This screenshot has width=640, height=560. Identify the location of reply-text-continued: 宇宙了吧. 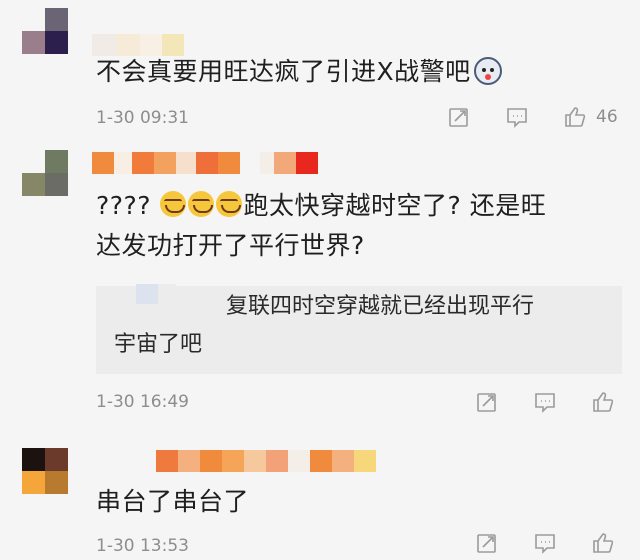
(158, 344).